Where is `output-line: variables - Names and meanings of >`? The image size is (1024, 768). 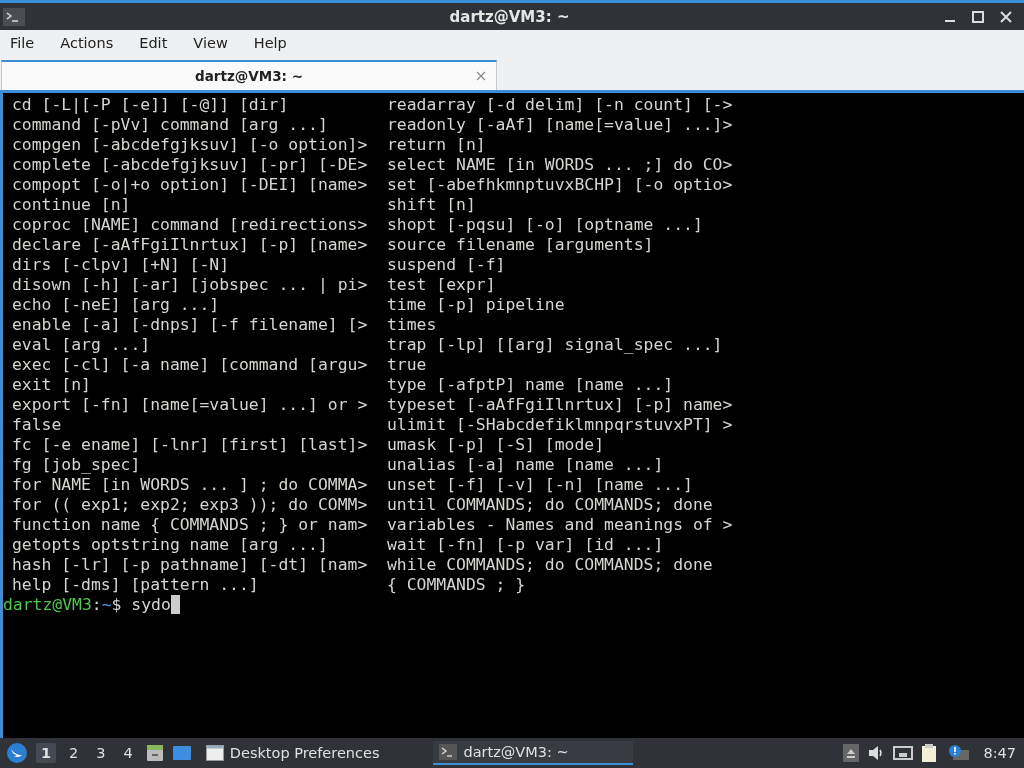
output-line: variables - Names and meanings of > is located at coordinates (559, 525).